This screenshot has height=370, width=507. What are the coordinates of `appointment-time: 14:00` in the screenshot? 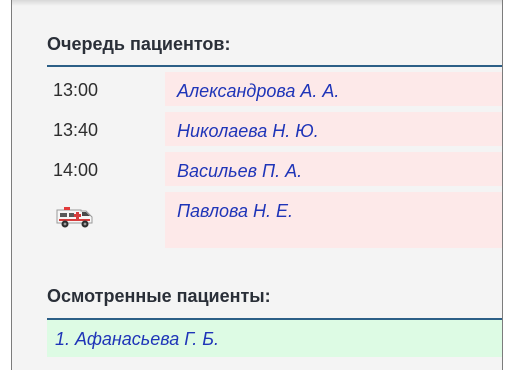 It's located at (76, 170).